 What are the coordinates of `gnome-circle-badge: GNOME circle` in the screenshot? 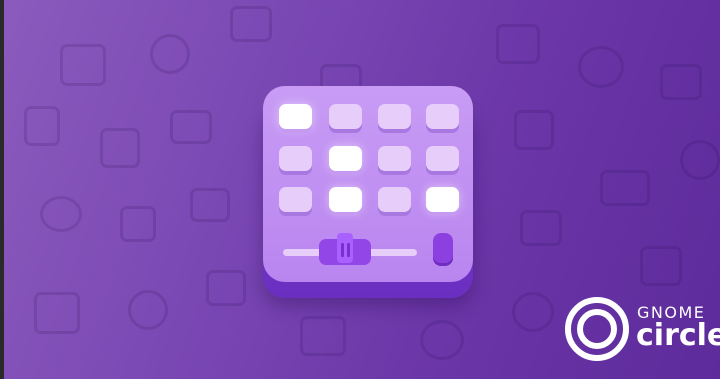 It's located at (642, 329).